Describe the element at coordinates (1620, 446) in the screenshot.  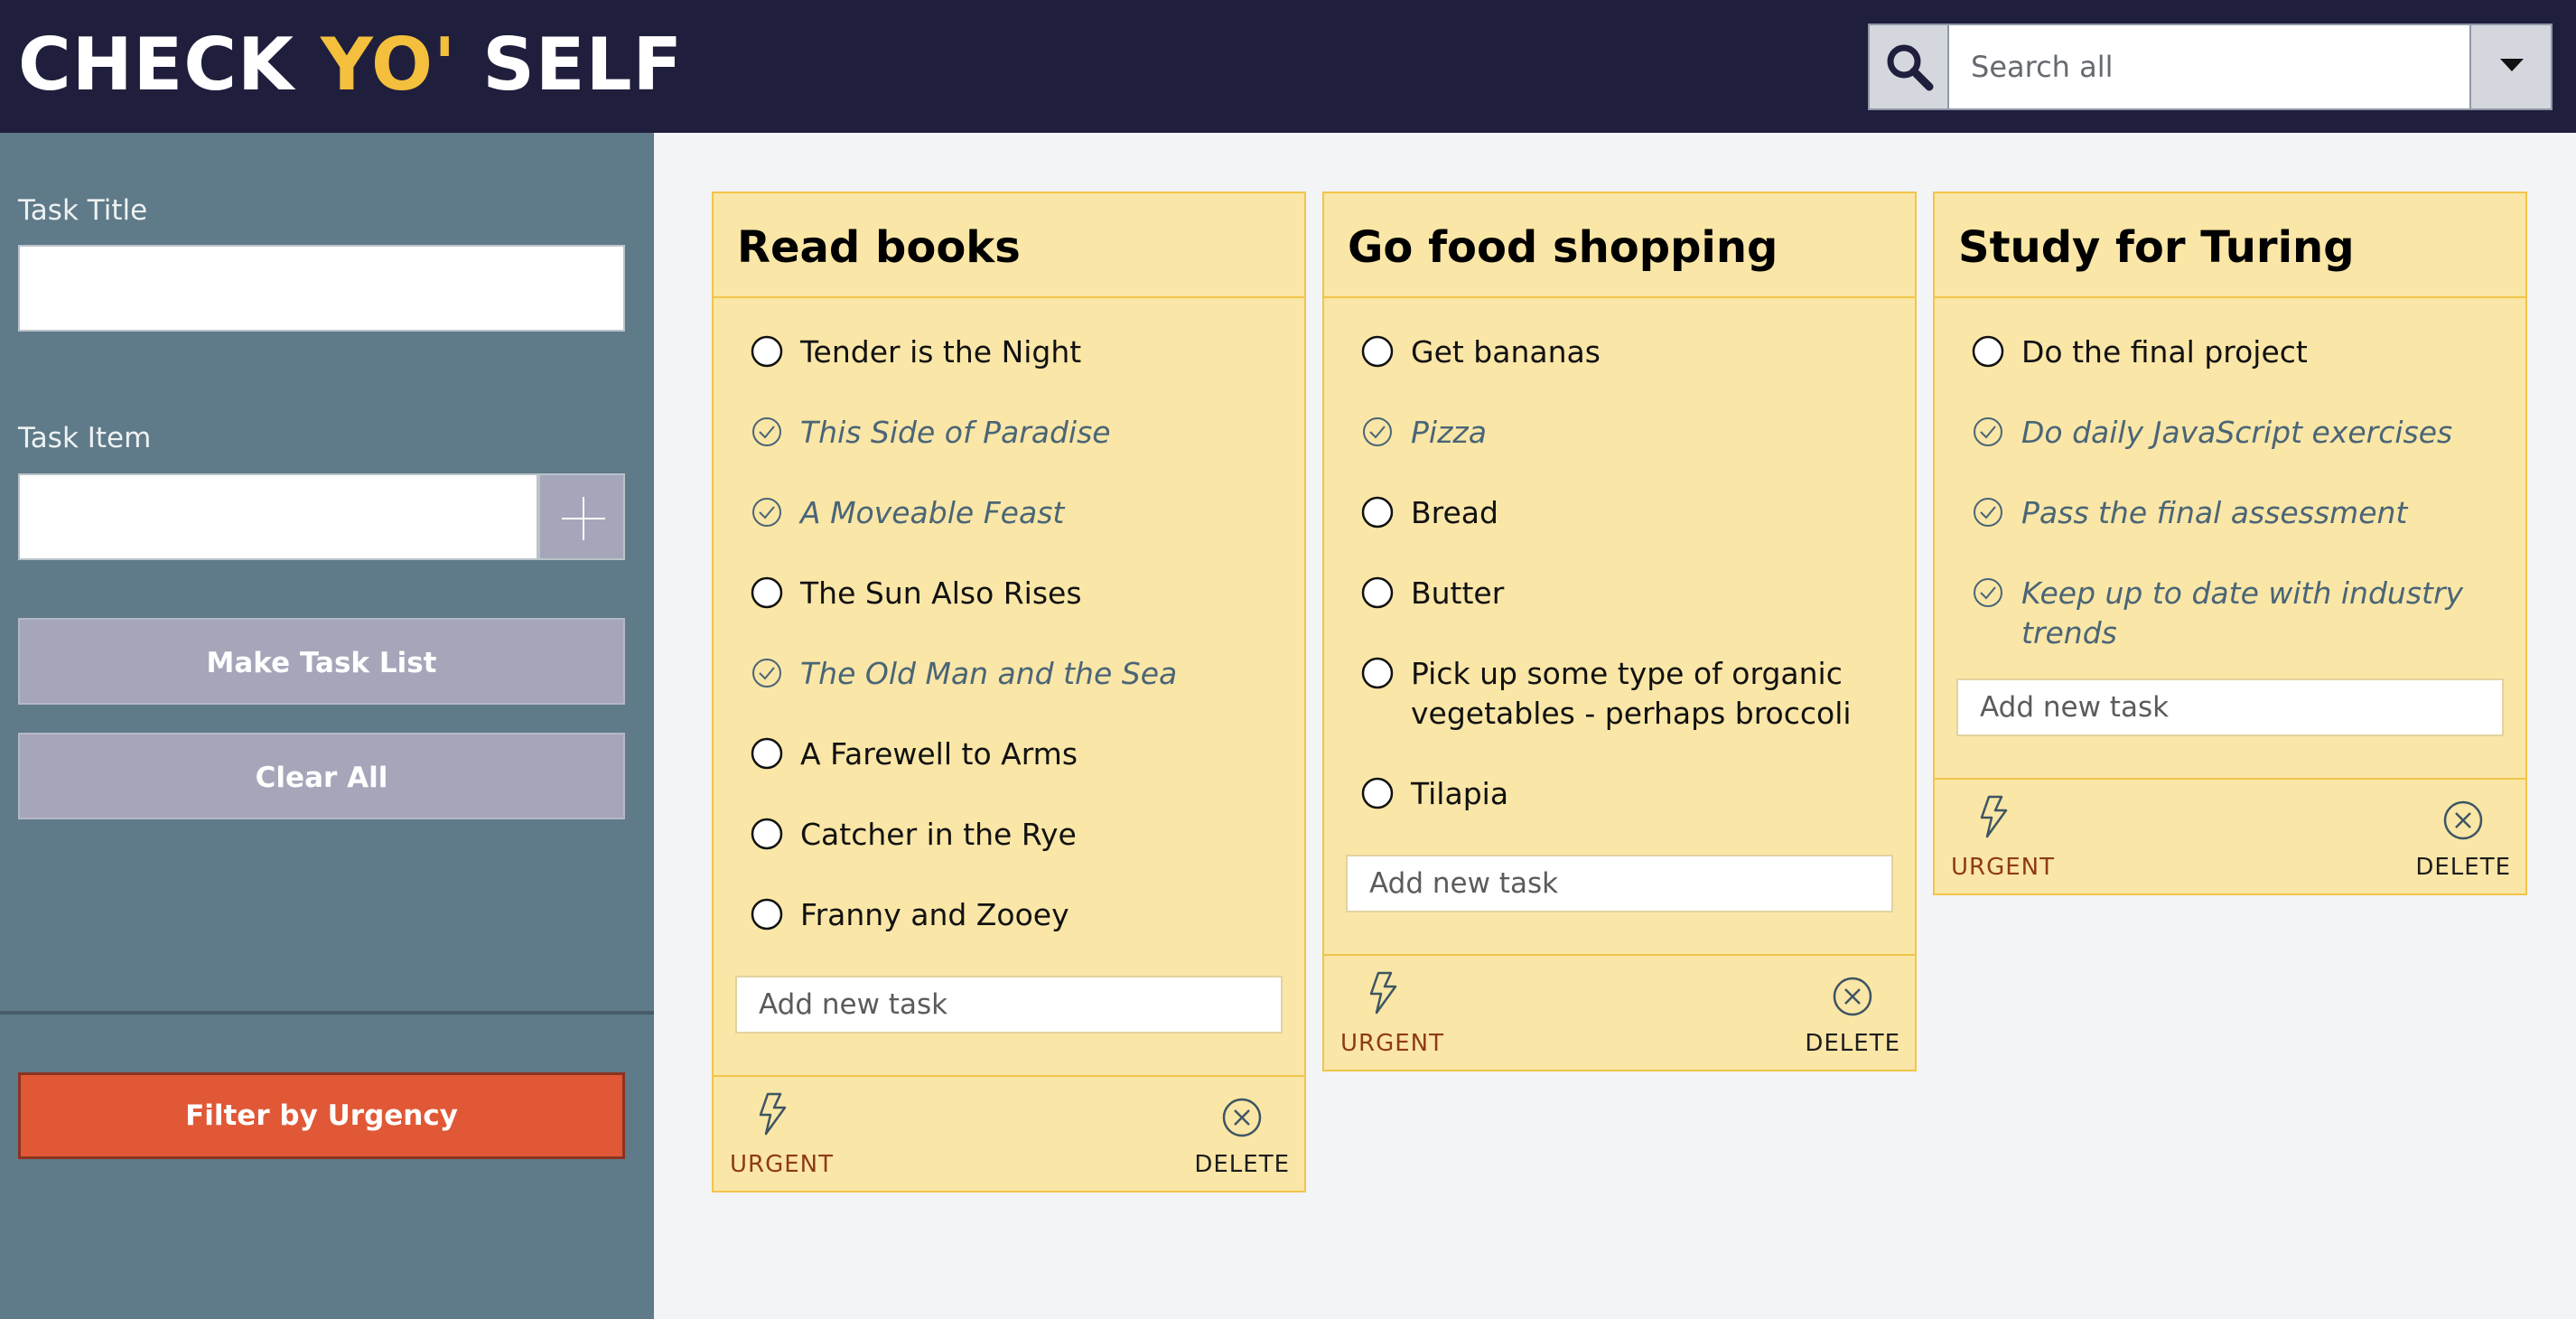
I see `task-item: Pizza` at that location.